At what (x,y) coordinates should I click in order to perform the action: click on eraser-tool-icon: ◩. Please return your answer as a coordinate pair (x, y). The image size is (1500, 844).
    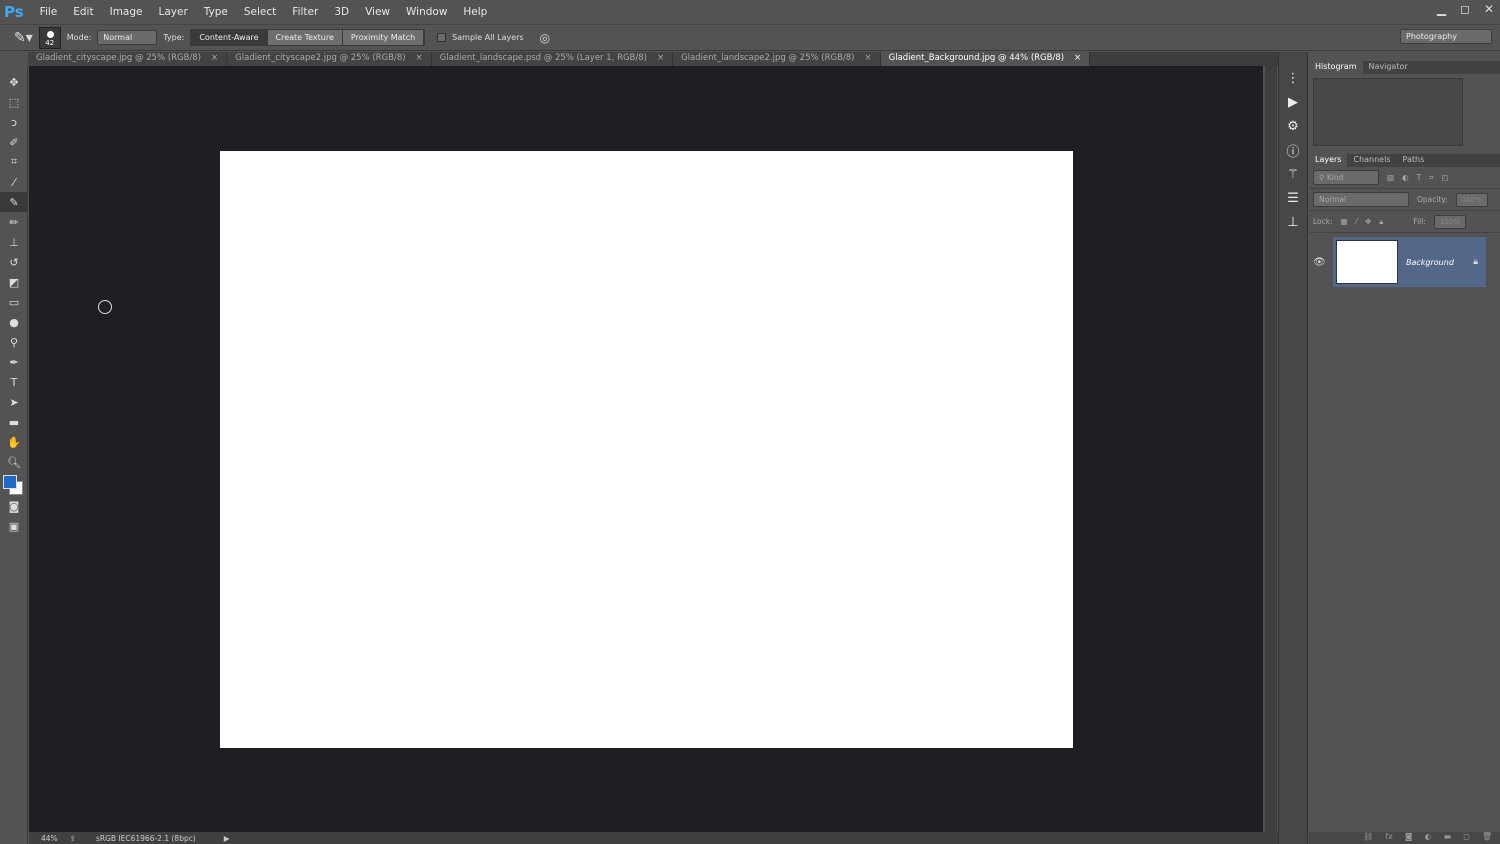
    Looking at the image, I should click on (14, 282).